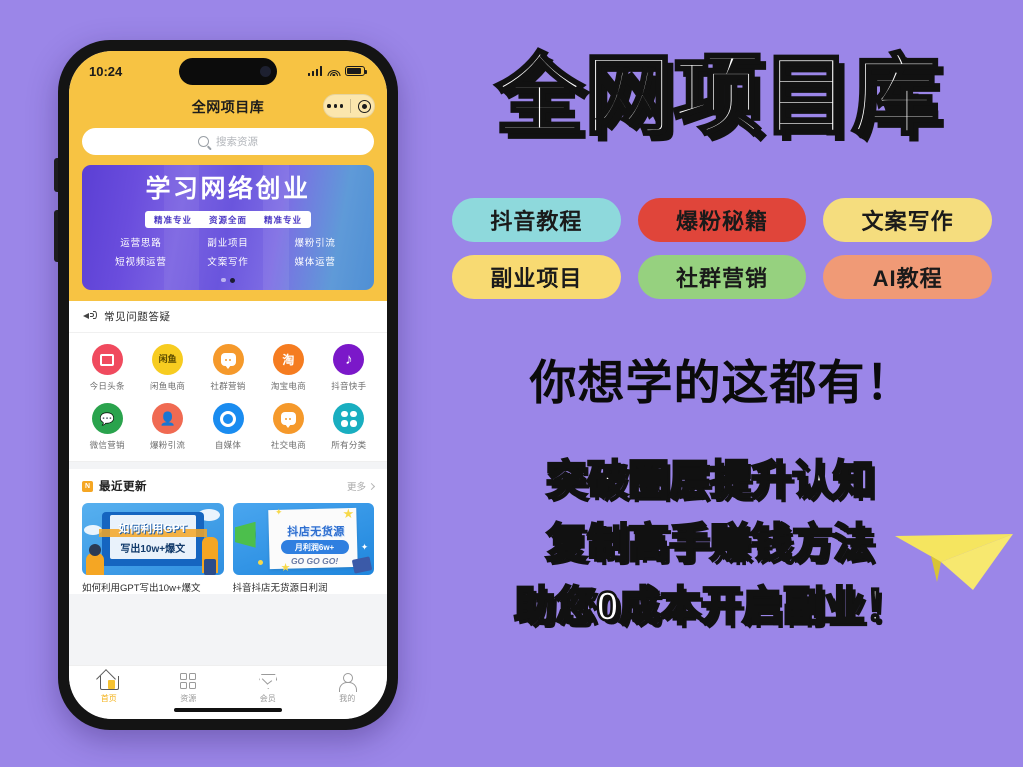  Describe the element at coordinates (106, 71) in the screenshot. I see `status-time: 10:24` at that location.